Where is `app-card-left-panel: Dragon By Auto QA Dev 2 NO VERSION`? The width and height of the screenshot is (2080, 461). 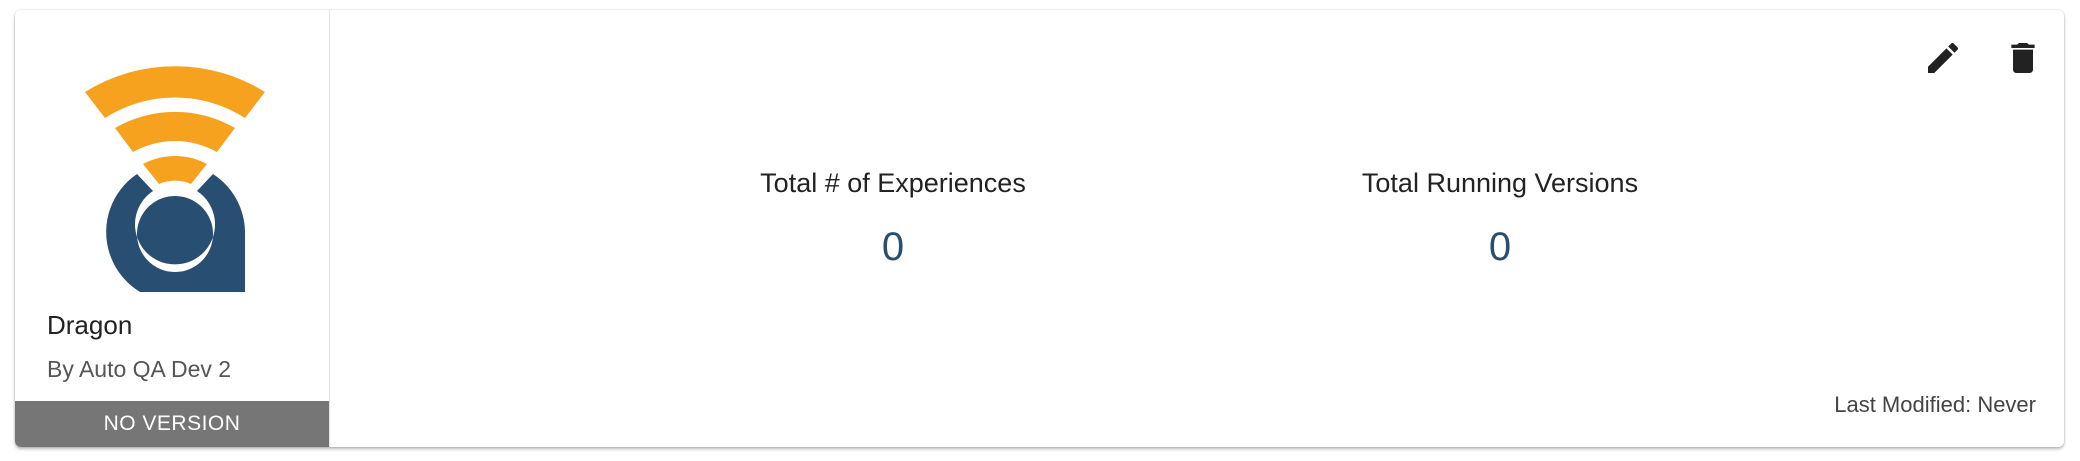 app-card-left-panel: Dragon By Auto QA Dev 2 NO VERSION is located at coordinates (172, 228).